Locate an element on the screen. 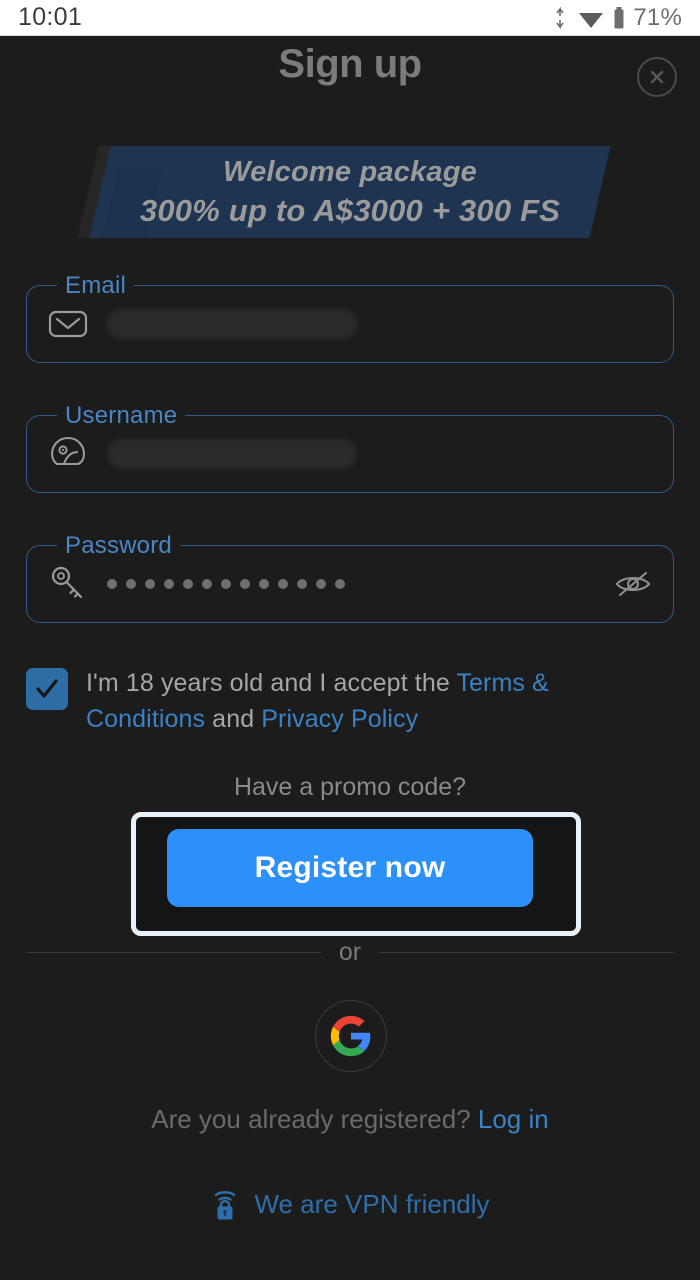  or-divider: or is located at coordinates (350, 952).